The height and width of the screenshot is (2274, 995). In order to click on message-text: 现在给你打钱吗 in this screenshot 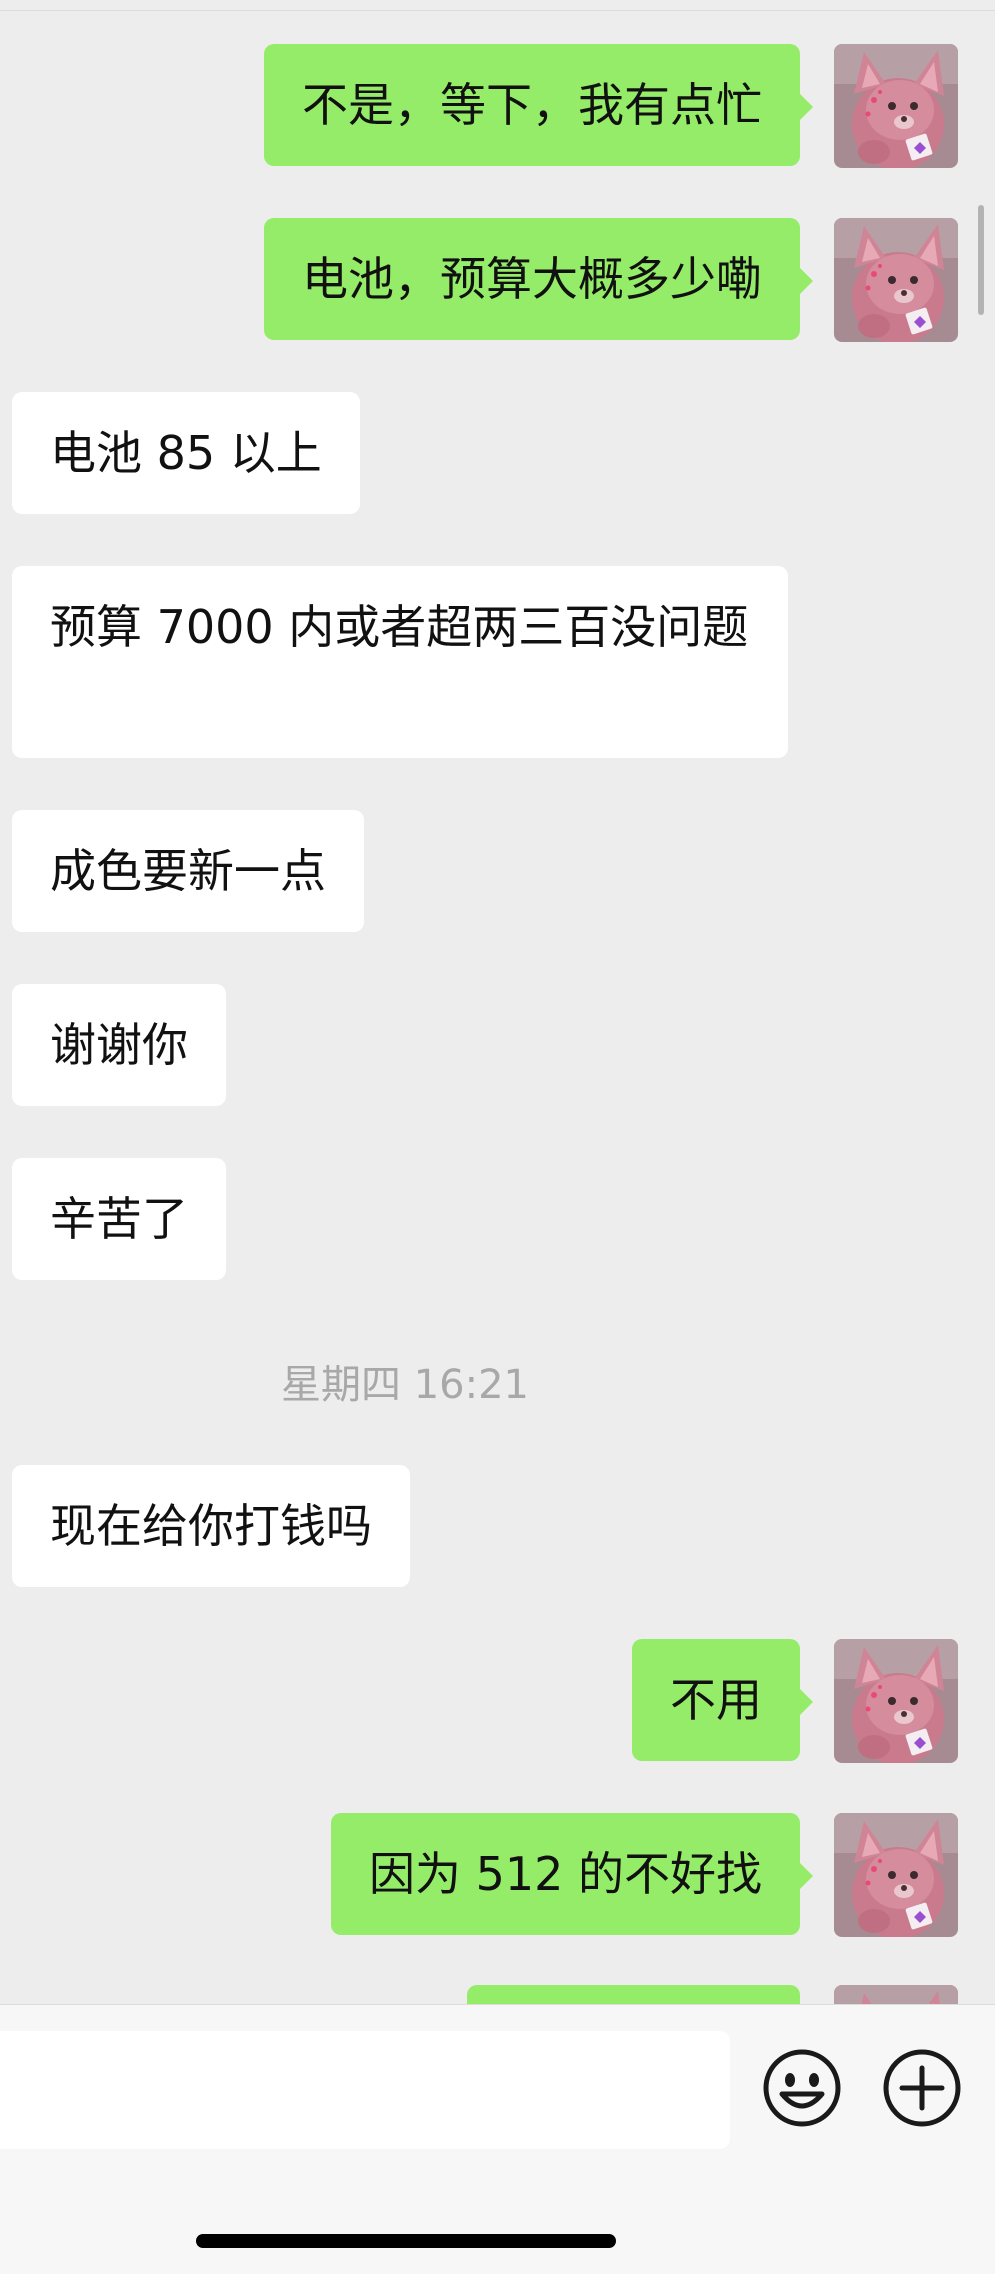, I will do `click(211, 1526)`.